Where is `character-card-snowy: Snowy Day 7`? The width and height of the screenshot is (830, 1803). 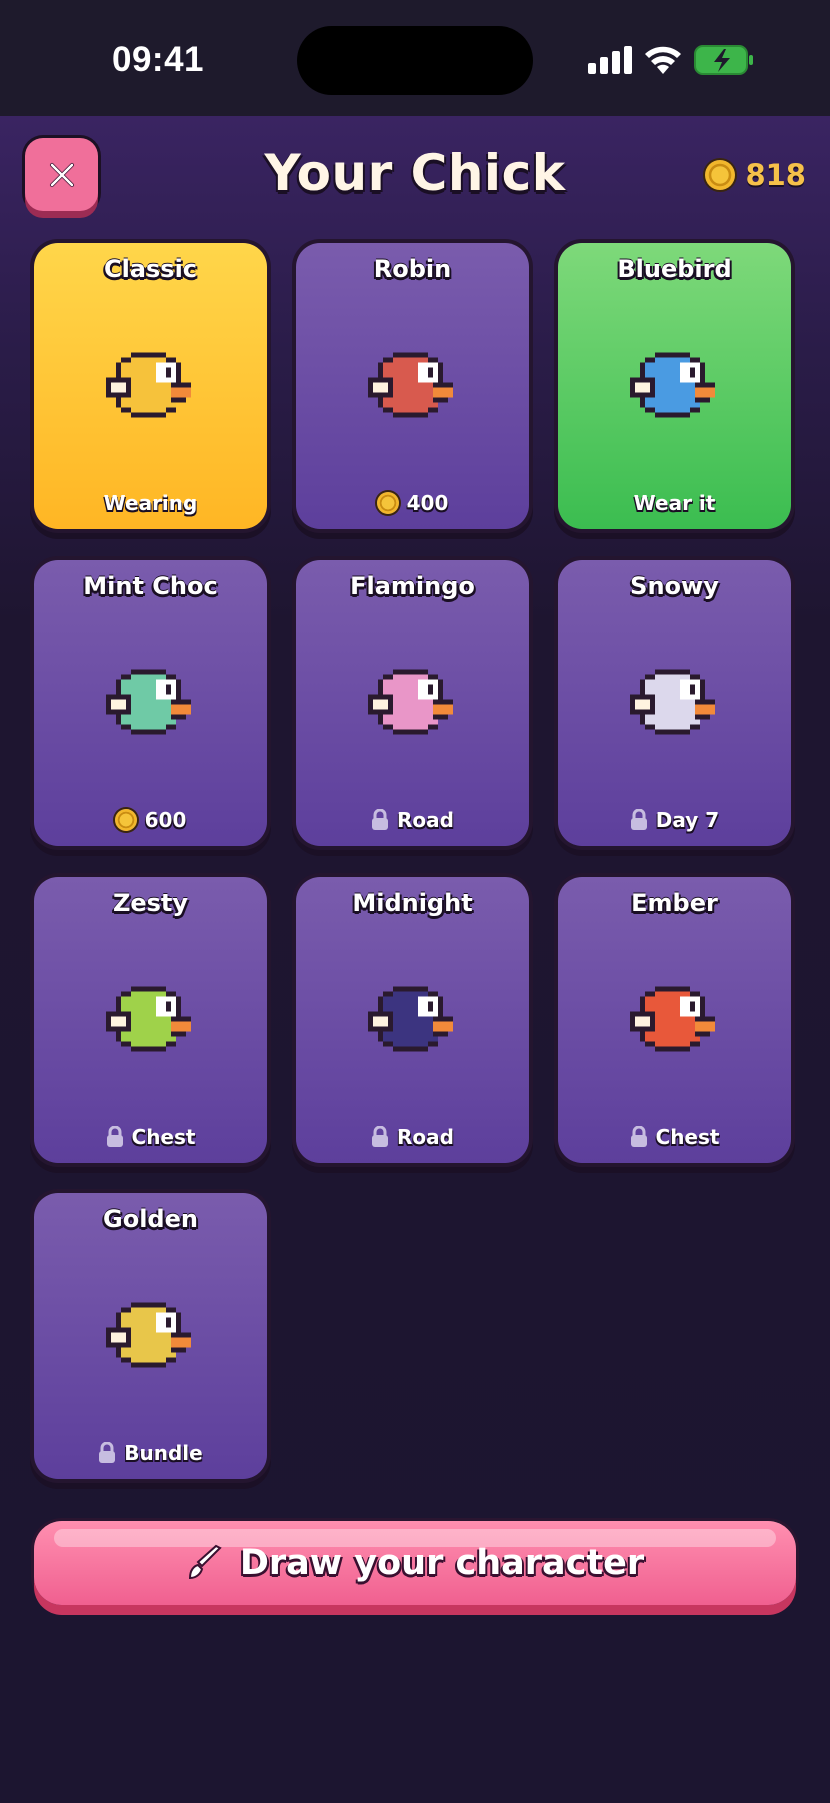
character-card-snowy: Snowy Day 7 is located at coordinates (674, 703).